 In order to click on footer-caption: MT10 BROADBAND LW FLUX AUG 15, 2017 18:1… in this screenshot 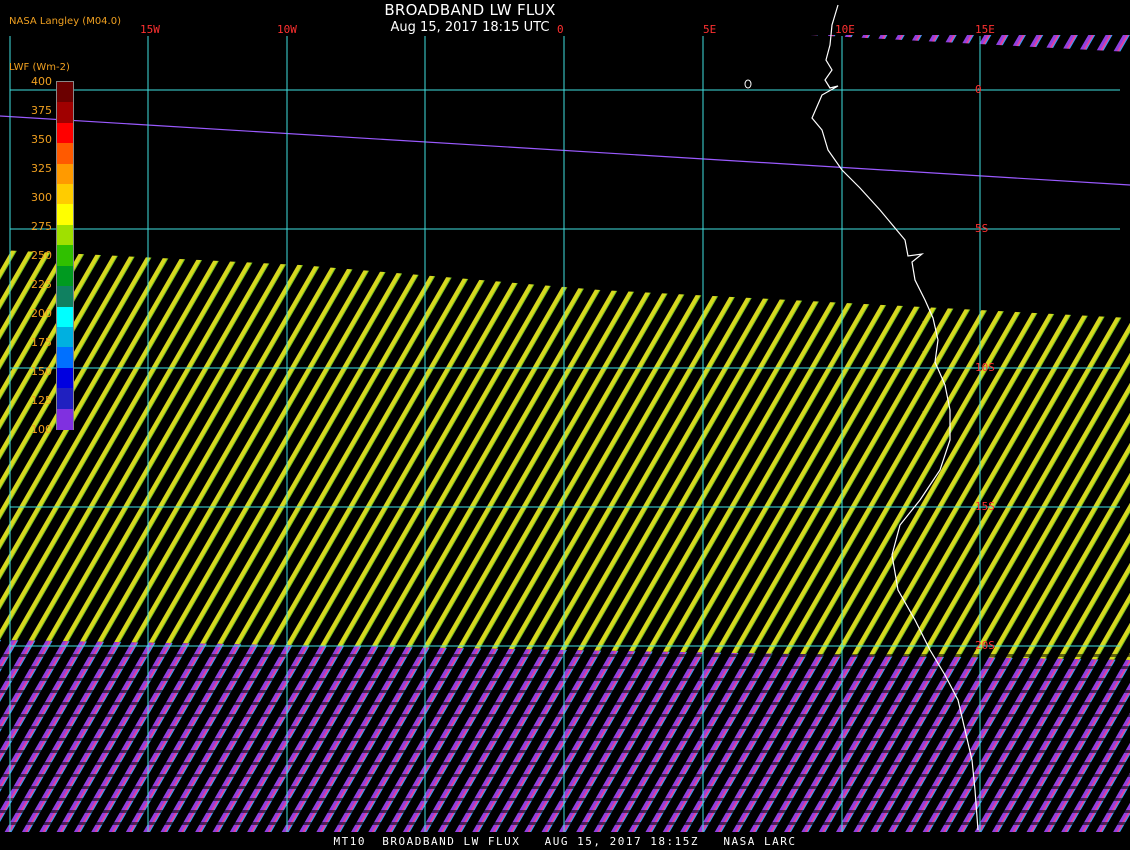, I will do `click(565, 841)`.